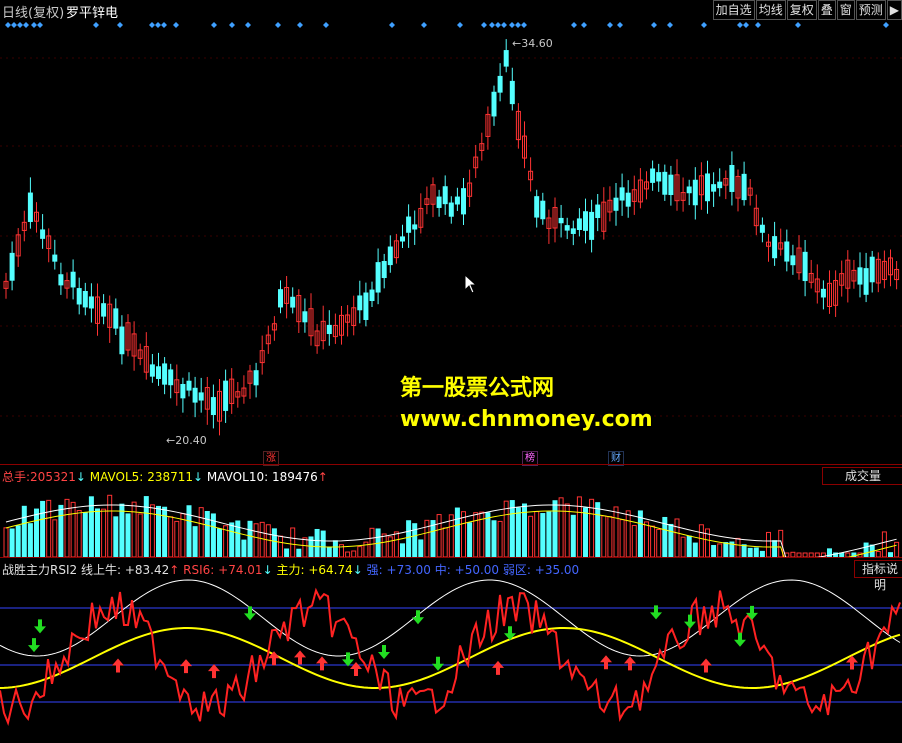  Describe the element at coordinates (862, 476) in the screenshot. I see `volume-indicator-button: 成交量` at that location.